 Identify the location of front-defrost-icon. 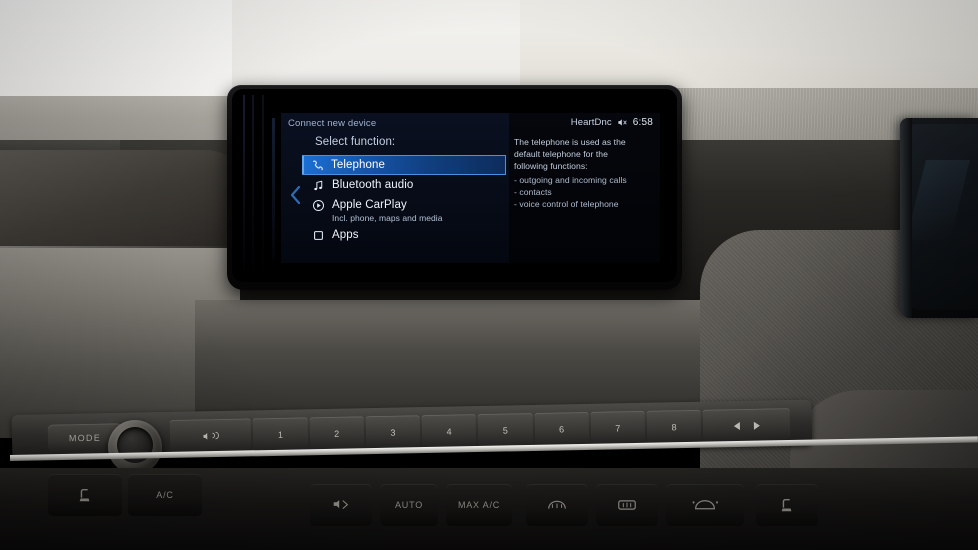
(627, 505).